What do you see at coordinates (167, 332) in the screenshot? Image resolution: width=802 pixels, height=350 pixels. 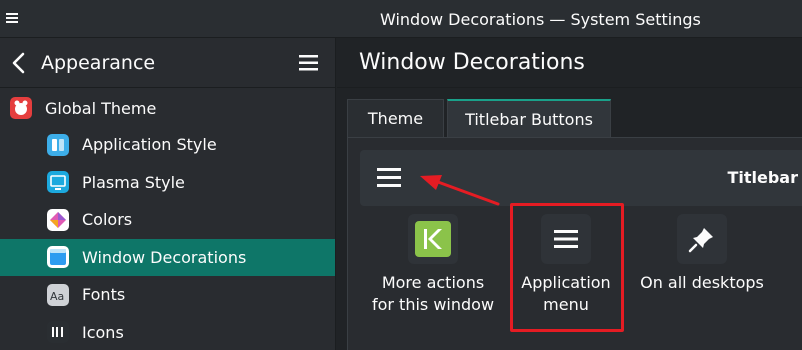 I see `sidebar-item-icons: Icons` at bounding box center [167, 332].